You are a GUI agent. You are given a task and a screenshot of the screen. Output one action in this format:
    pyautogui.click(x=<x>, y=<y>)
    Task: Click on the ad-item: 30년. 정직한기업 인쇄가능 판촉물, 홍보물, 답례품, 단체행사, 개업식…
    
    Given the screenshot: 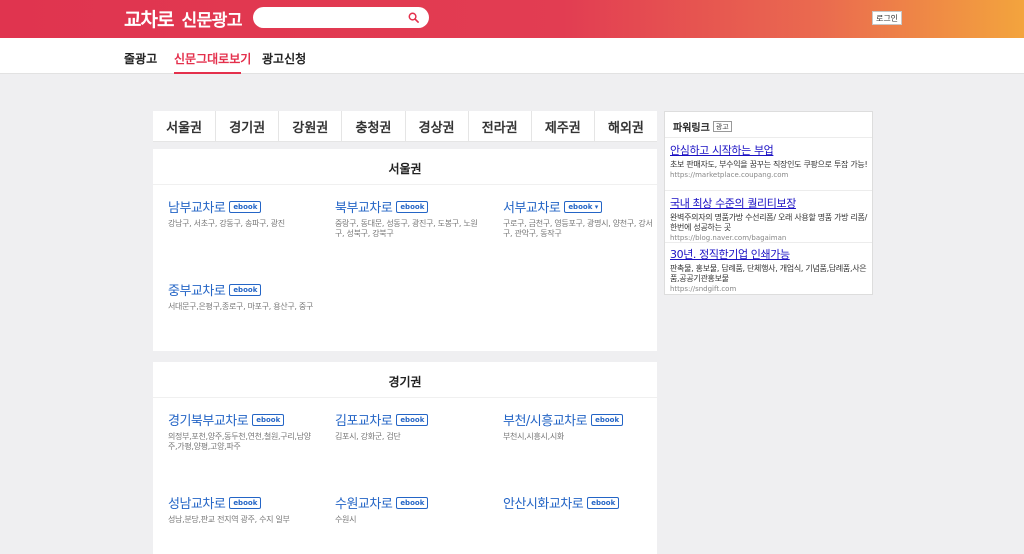 What is the action you would take?
    pyautogui.click(x=770, y=269)
    